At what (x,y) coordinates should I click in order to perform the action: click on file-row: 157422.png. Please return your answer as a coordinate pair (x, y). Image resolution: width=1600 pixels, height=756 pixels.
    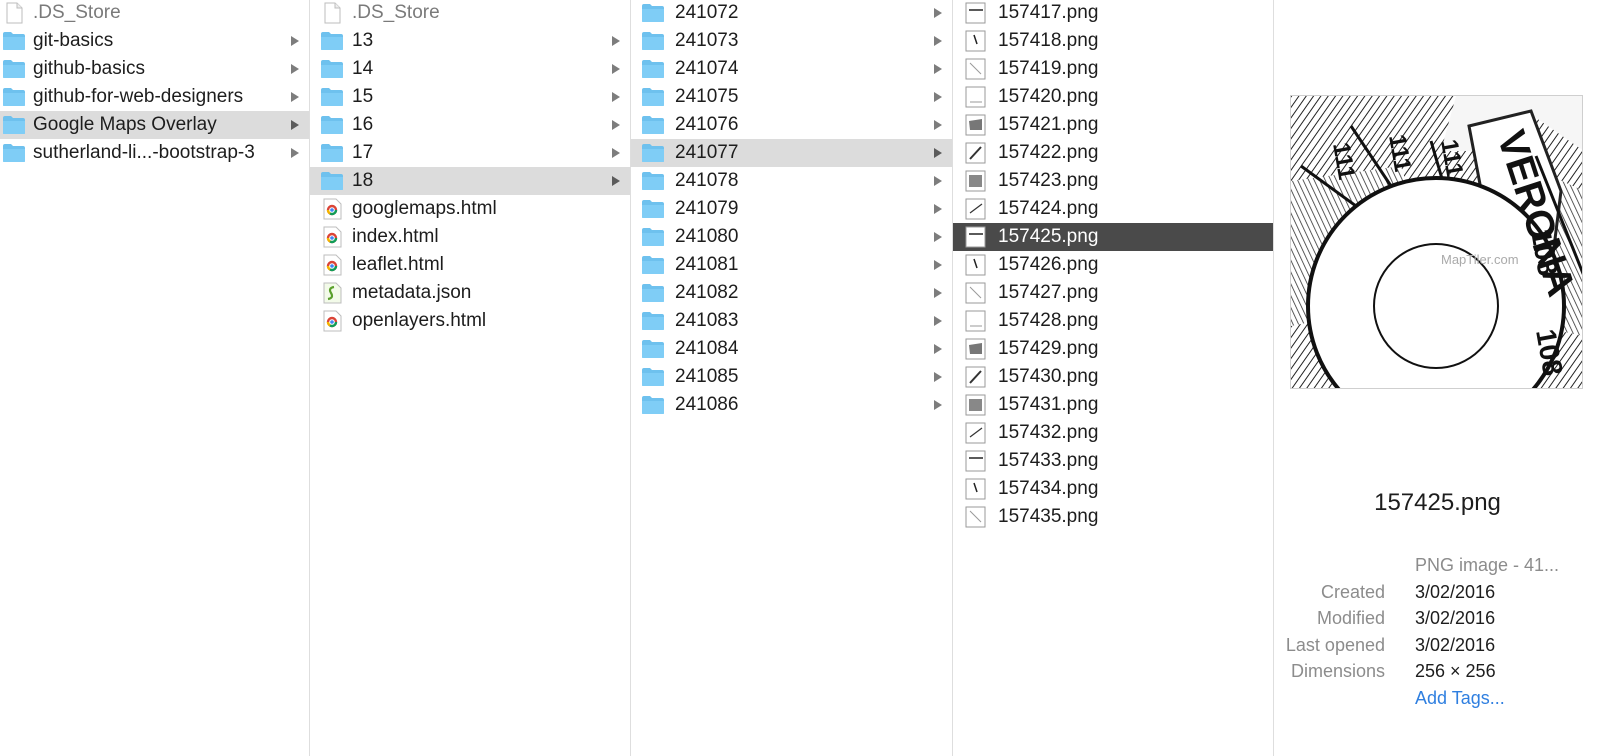
    Looking at the image, I should click on (1113, 153).